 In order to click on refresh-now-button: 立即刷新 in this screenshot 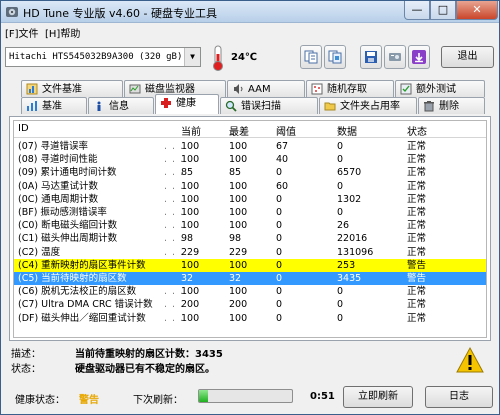, I will do `click(378, 397)`.